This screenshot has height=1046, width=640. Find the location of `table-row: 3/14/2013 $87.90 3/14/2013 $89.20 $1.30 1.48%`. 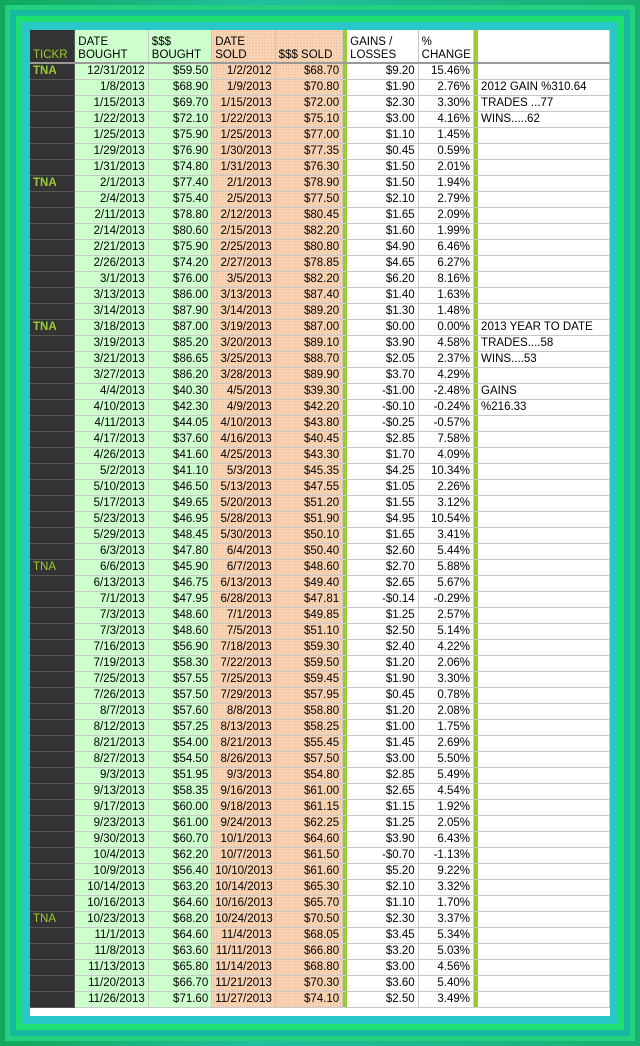

table-row: 3/14/2013 $87.90 3/14/2013 $89.20 $1.30 1.48% is located at coordinates (320, 311).